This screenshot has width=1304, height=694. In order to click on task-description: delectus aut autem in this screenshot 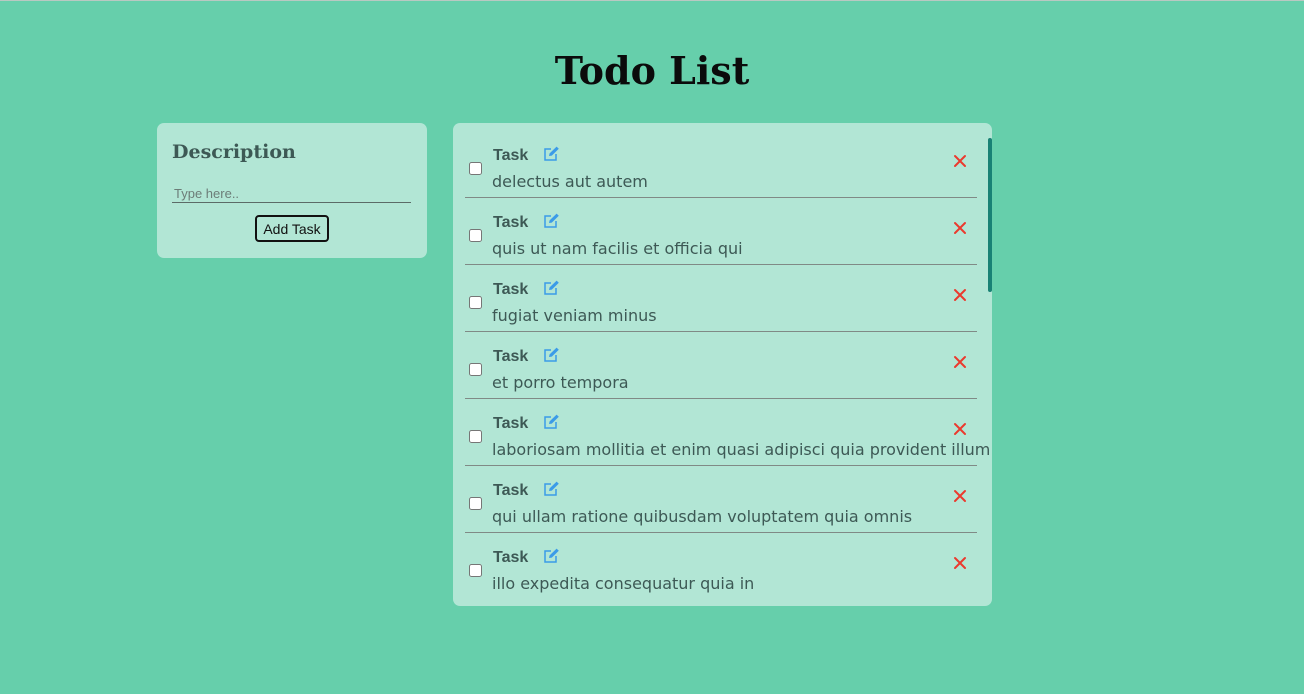, I will do `click(570, 181)`.